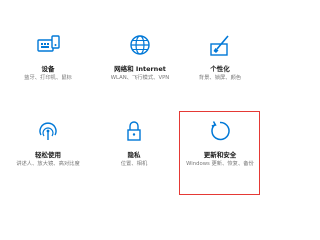 This screenshot has width=320, height=240. Describe the element at coordinates (220, 143) in the screenshot. I see `settings-tile-update-security: 更新和安全 Windows 更新、恢复、备份` at that location.